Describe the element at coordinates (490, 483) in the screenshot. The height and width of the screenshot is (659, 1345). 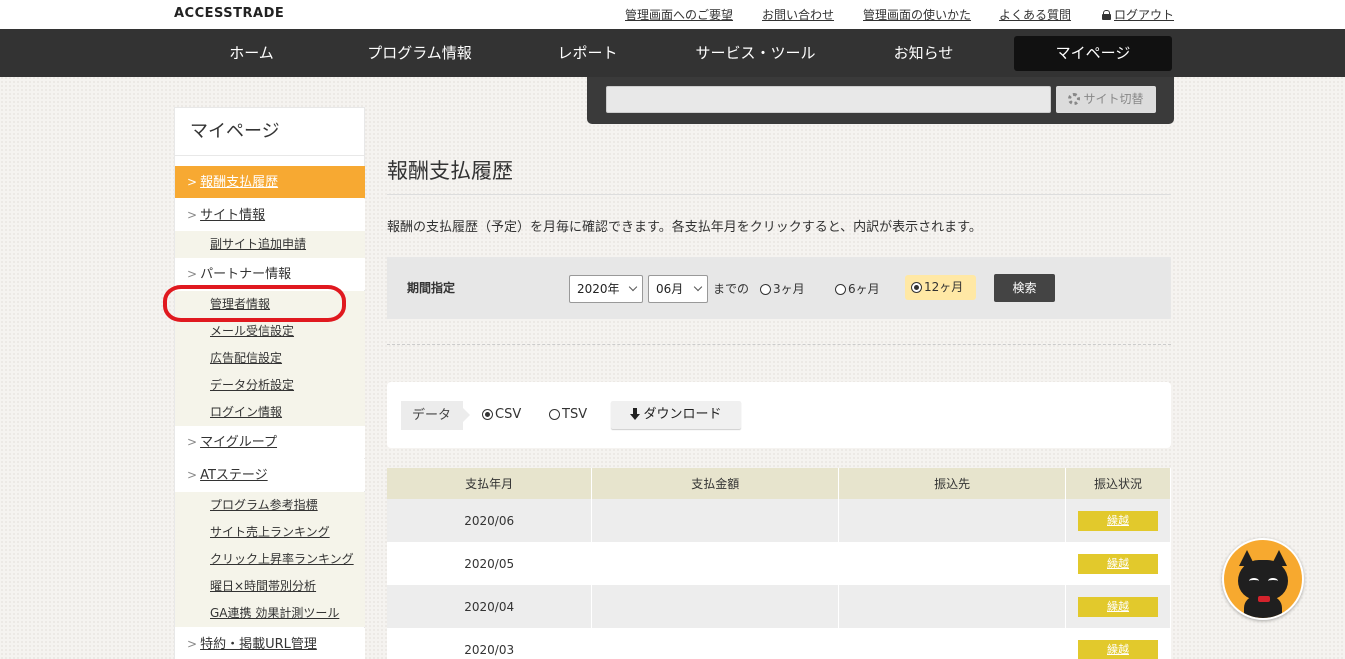
I see `column-header: 支払年月` at that location.